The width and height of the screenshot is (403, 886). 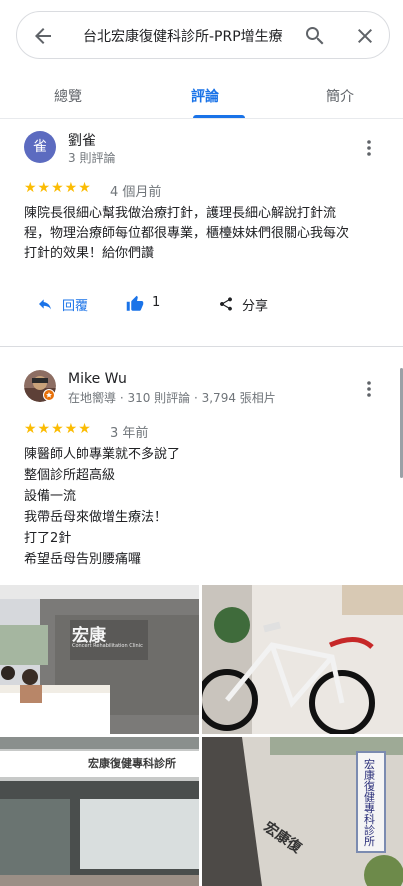 What do you see at coordinates (43, 36) in the screenshot?
I see `back-arrow-icon` at bounding box center [43, 36].